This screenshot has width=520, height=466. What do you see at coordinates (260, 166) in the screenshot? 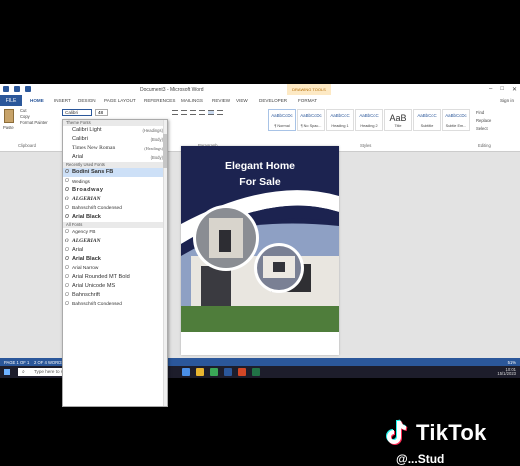
I see `poster-title-line-1: Elegant Home` at bounding box center [260, 166].